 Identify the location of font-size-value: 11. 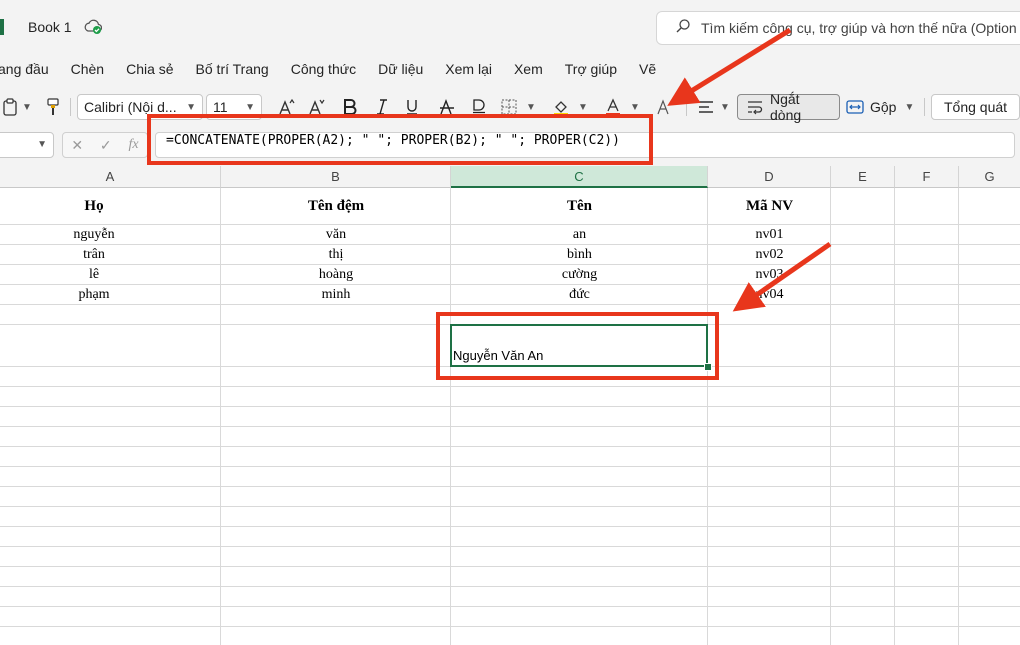
(220, 107).